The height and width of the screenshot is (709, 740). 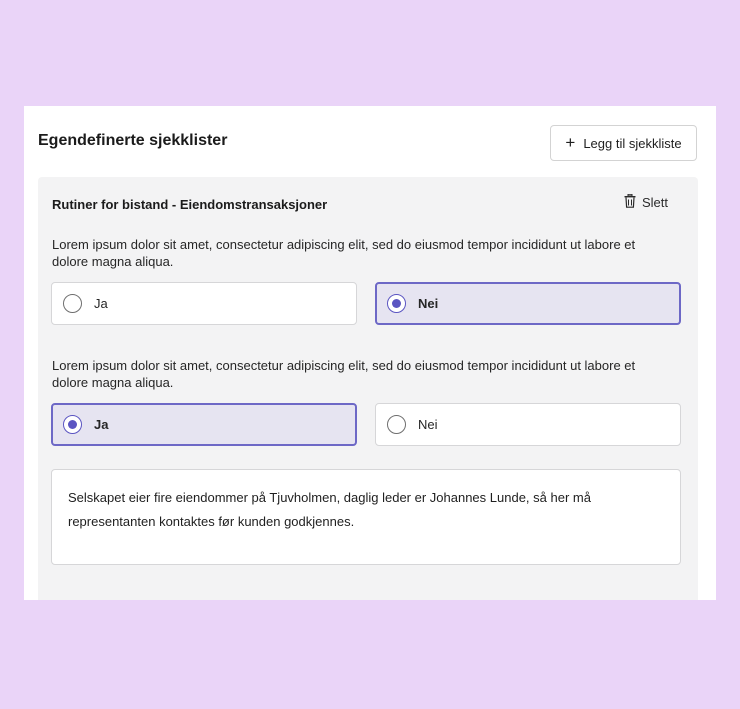 I want to click on page-title: Egendefinerte sjekklister, so click(x=133, y=140).